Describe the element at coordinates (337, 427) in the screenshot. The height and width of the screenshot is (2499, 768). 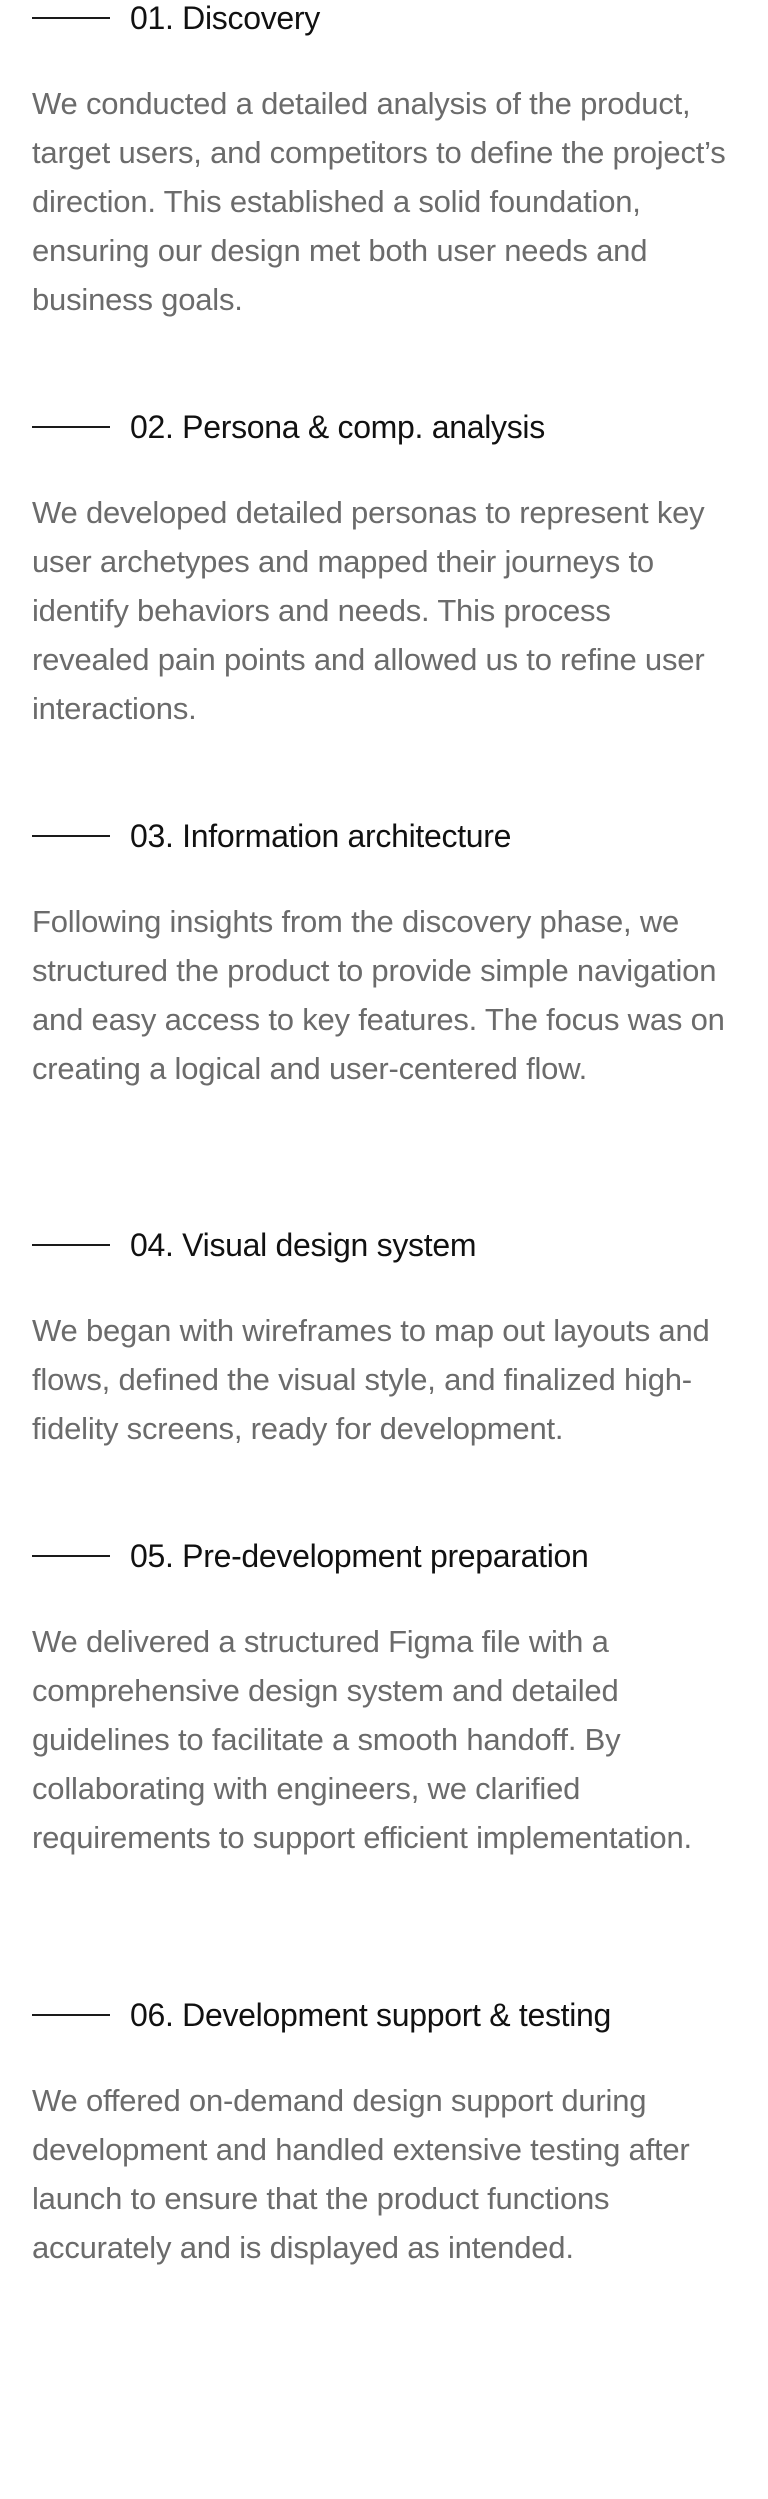
I see `step-title: 02. Persona & comp. analysis` at that location.